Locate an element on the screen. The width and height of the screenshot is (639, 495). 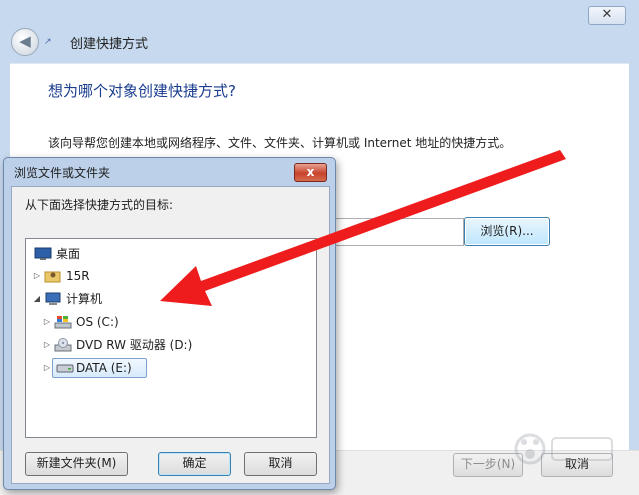
hard-drive-icon is located at coordinates (65, 368).